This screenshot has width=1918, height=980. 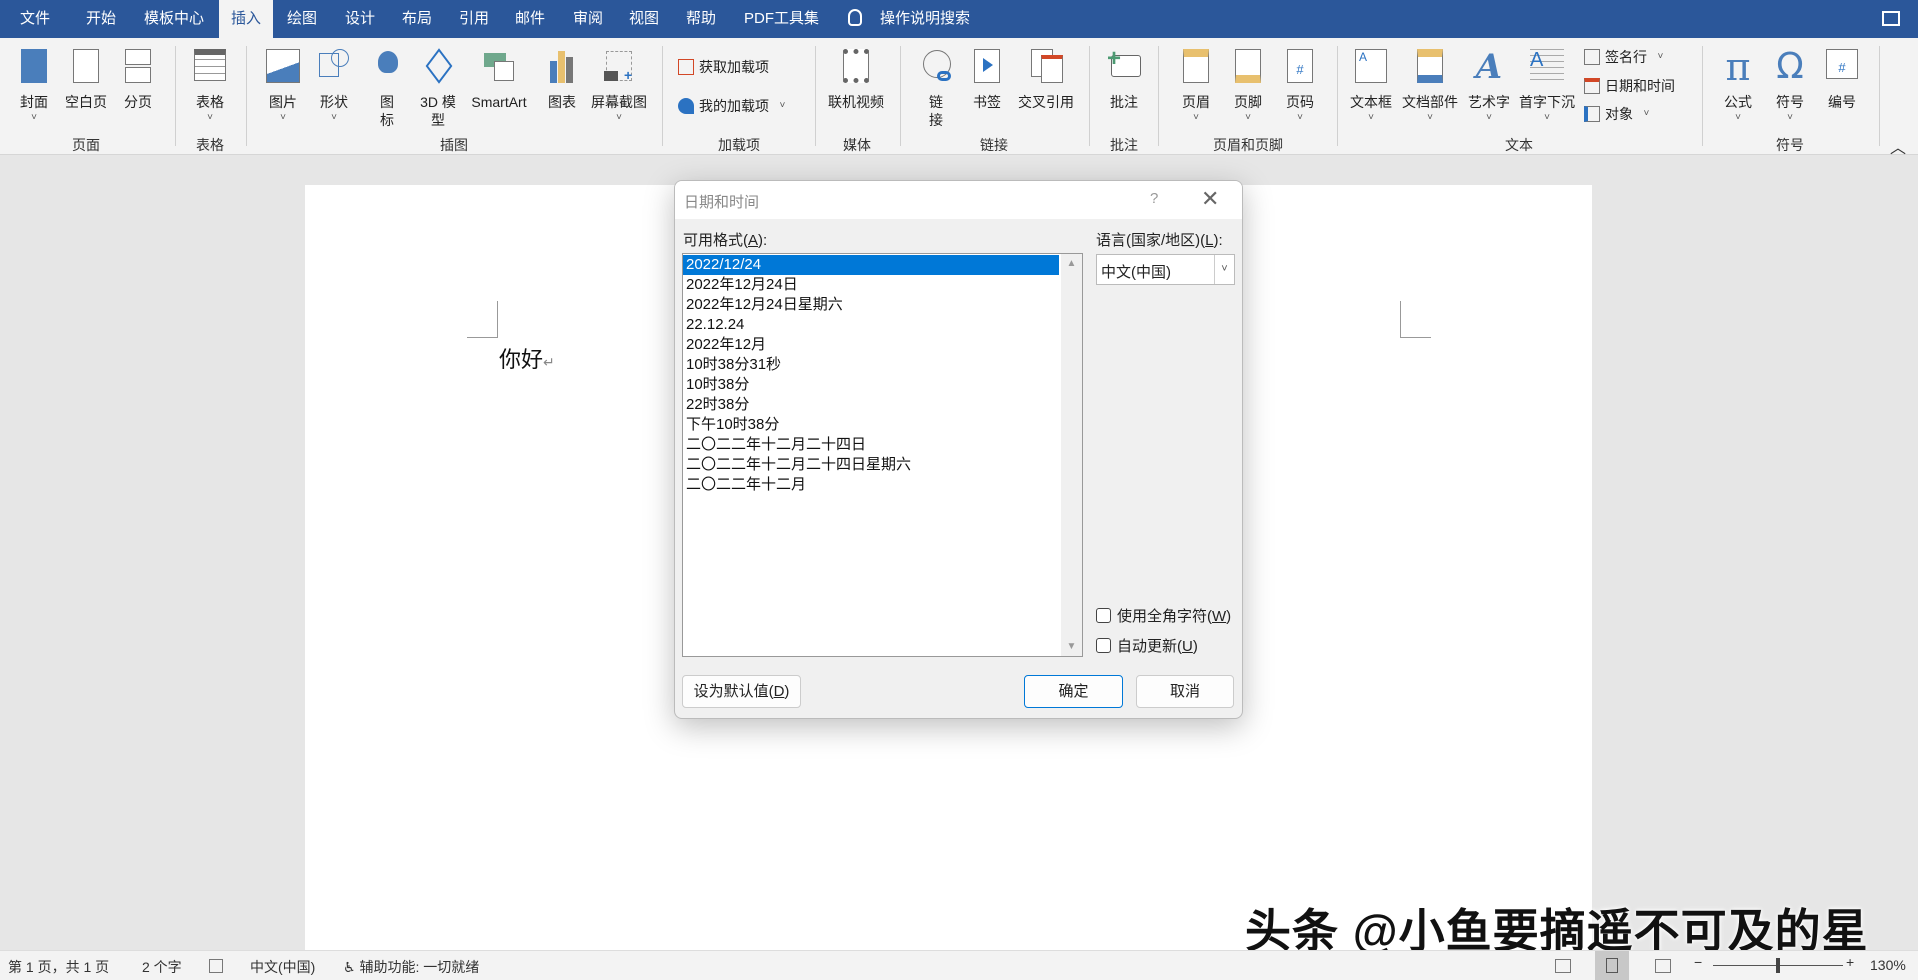 What do you see at coordinates (1612, 965) in the screenshot?
I see `print-layout-button` at bounding box center [1612, 965].